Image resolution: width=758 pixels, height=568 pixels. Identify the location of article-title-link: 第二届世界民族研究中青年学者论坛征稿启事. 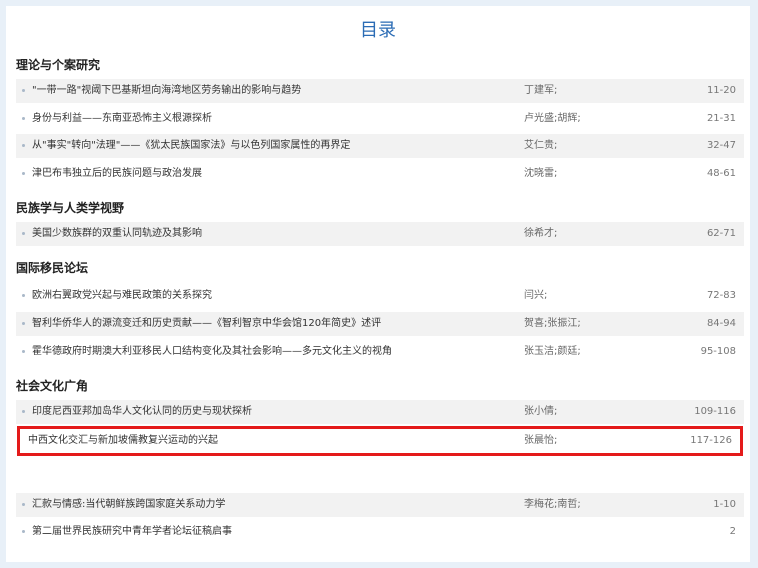
(132, 532).